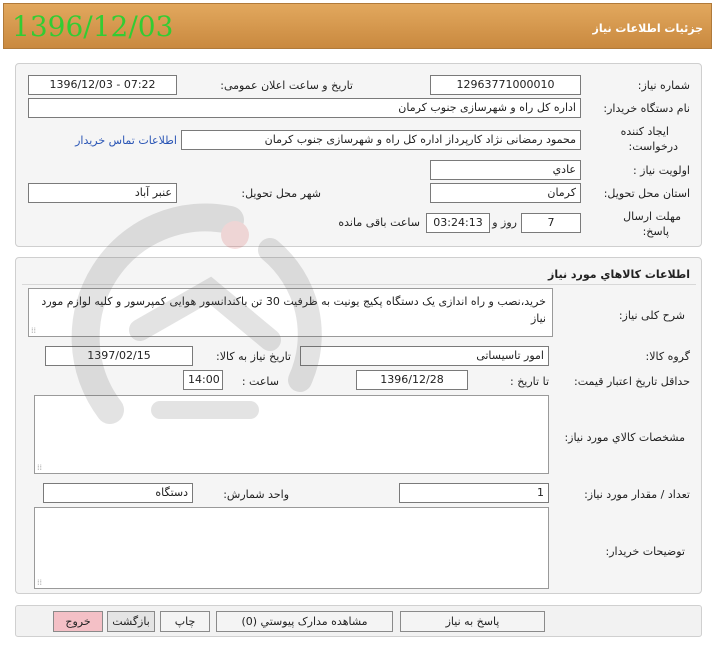 This screenshot has height=656, width=715. What do you see at coordinates (652, 216) in the screenshot?
I see `deadline-label-line1: مهلت ارسال` at bounding box center [652, 216].